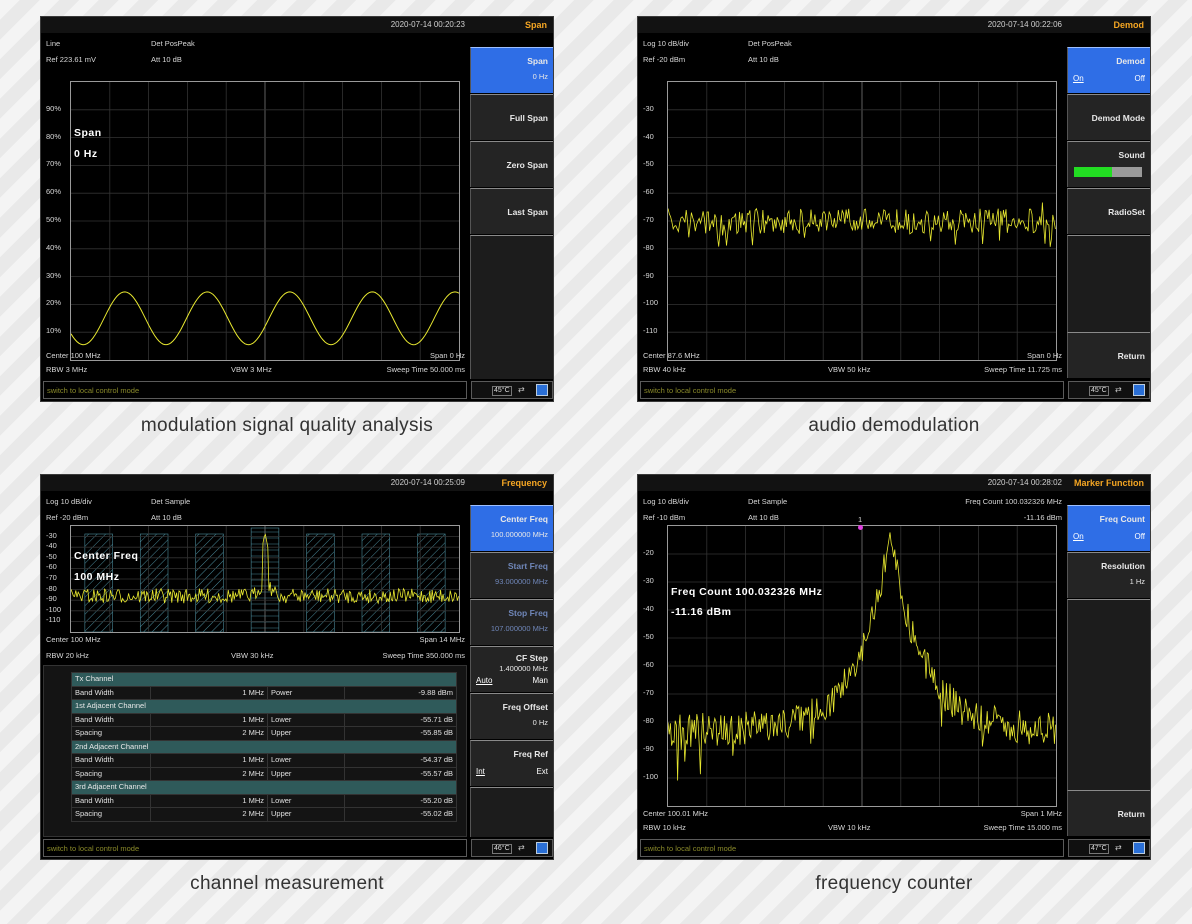 The image size is (1192, 924). I want to click on softkey-freq-offset: Freq Offset 0 Hz, so click(511, 716).